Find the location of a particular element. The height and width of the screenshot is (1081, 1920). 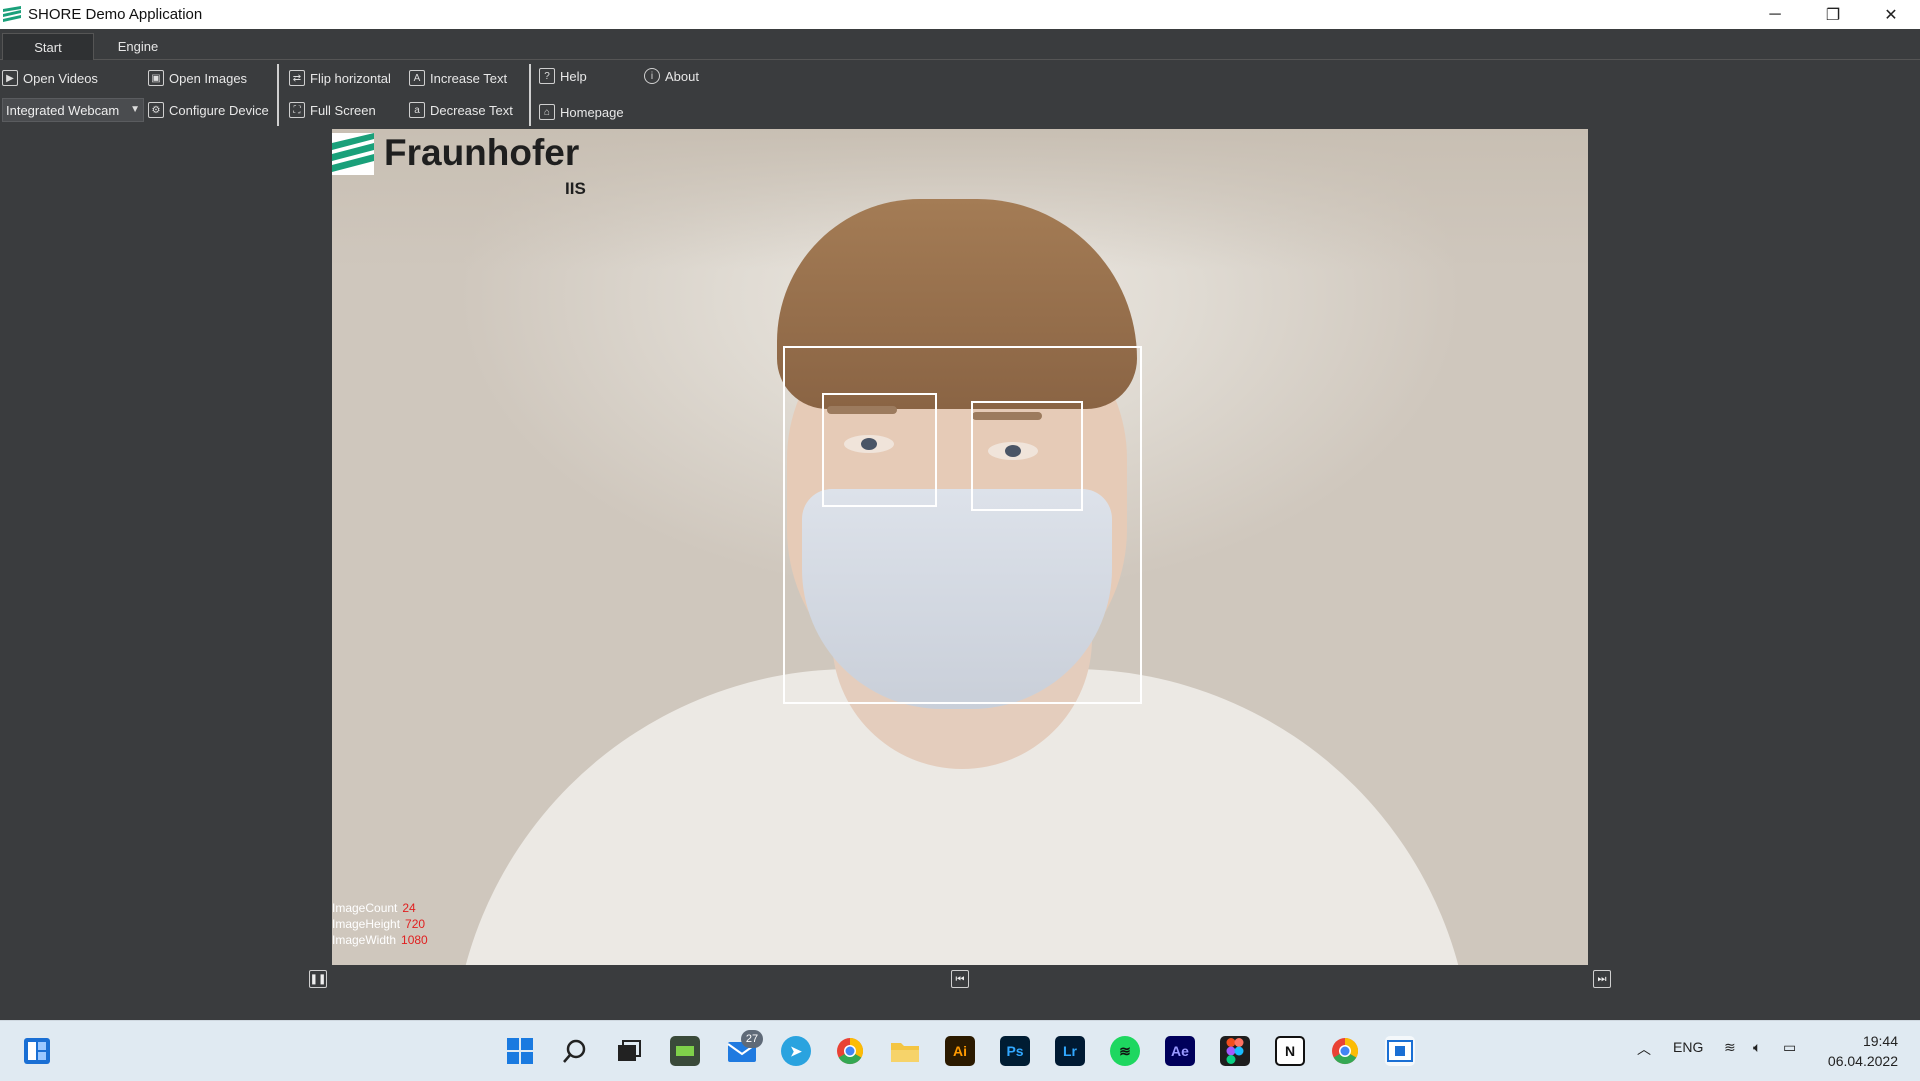

fraunhofer-logo: Fraunhofer is located at coordinates (455, 154).